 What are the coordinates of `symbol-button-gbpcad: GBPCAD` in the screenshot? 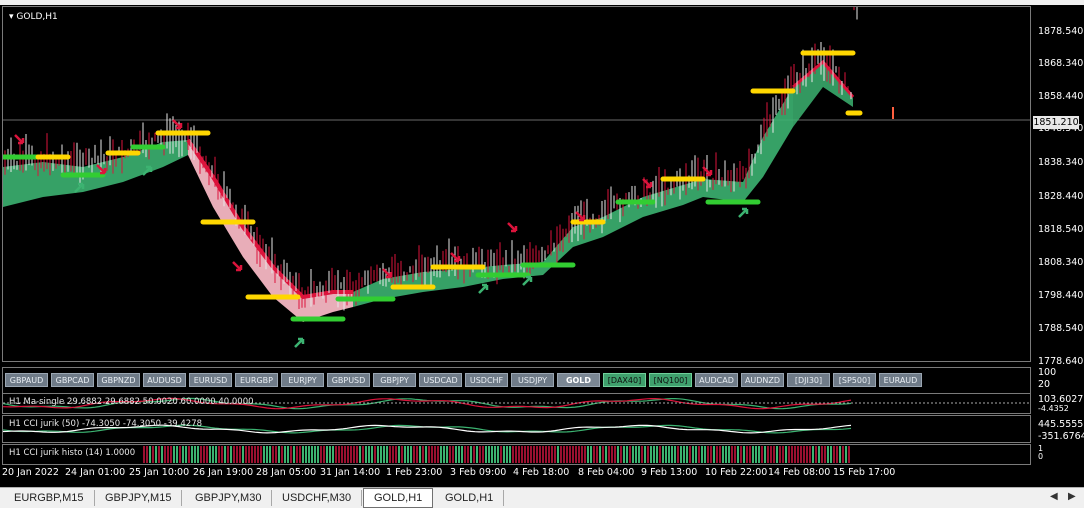 It's located at (72, 380).